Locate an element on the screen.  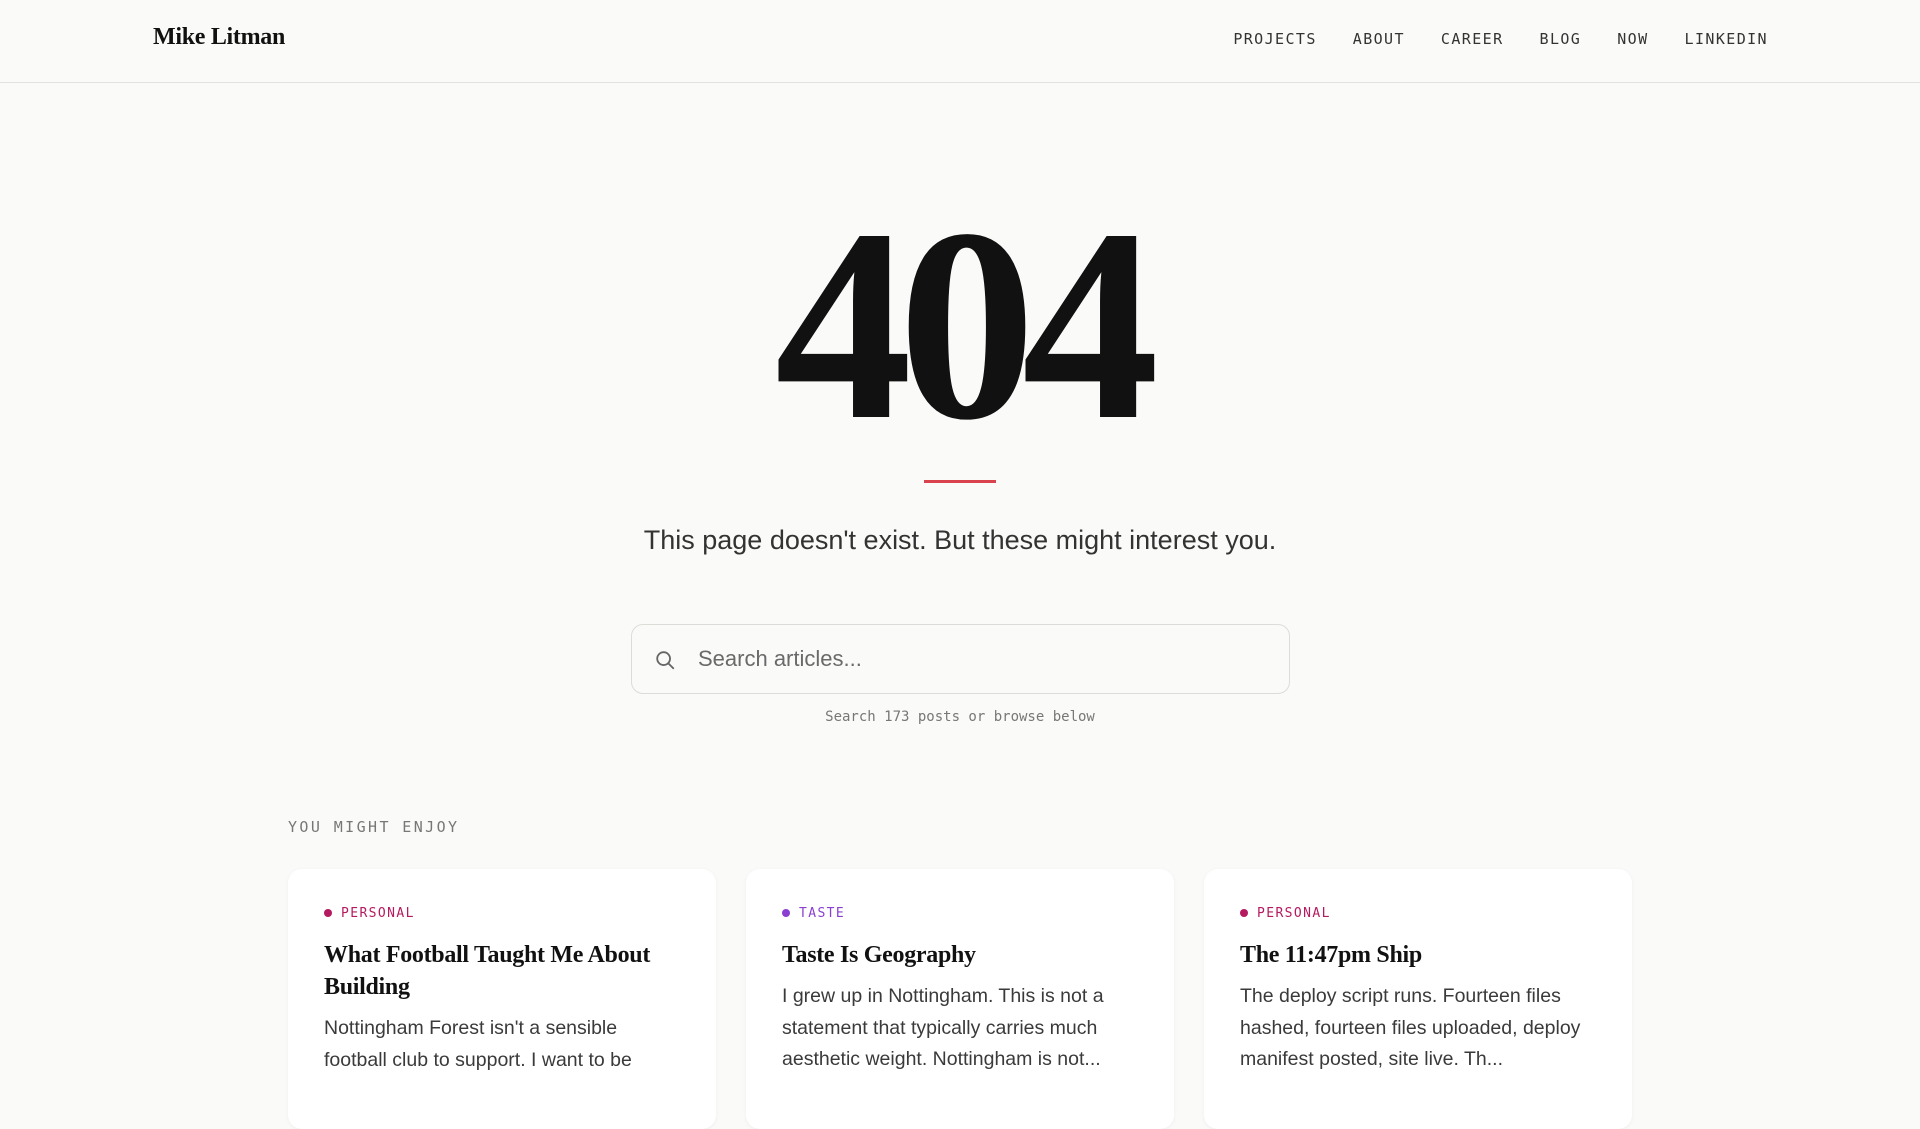
accent-divider is located at coordinates (960, 481).